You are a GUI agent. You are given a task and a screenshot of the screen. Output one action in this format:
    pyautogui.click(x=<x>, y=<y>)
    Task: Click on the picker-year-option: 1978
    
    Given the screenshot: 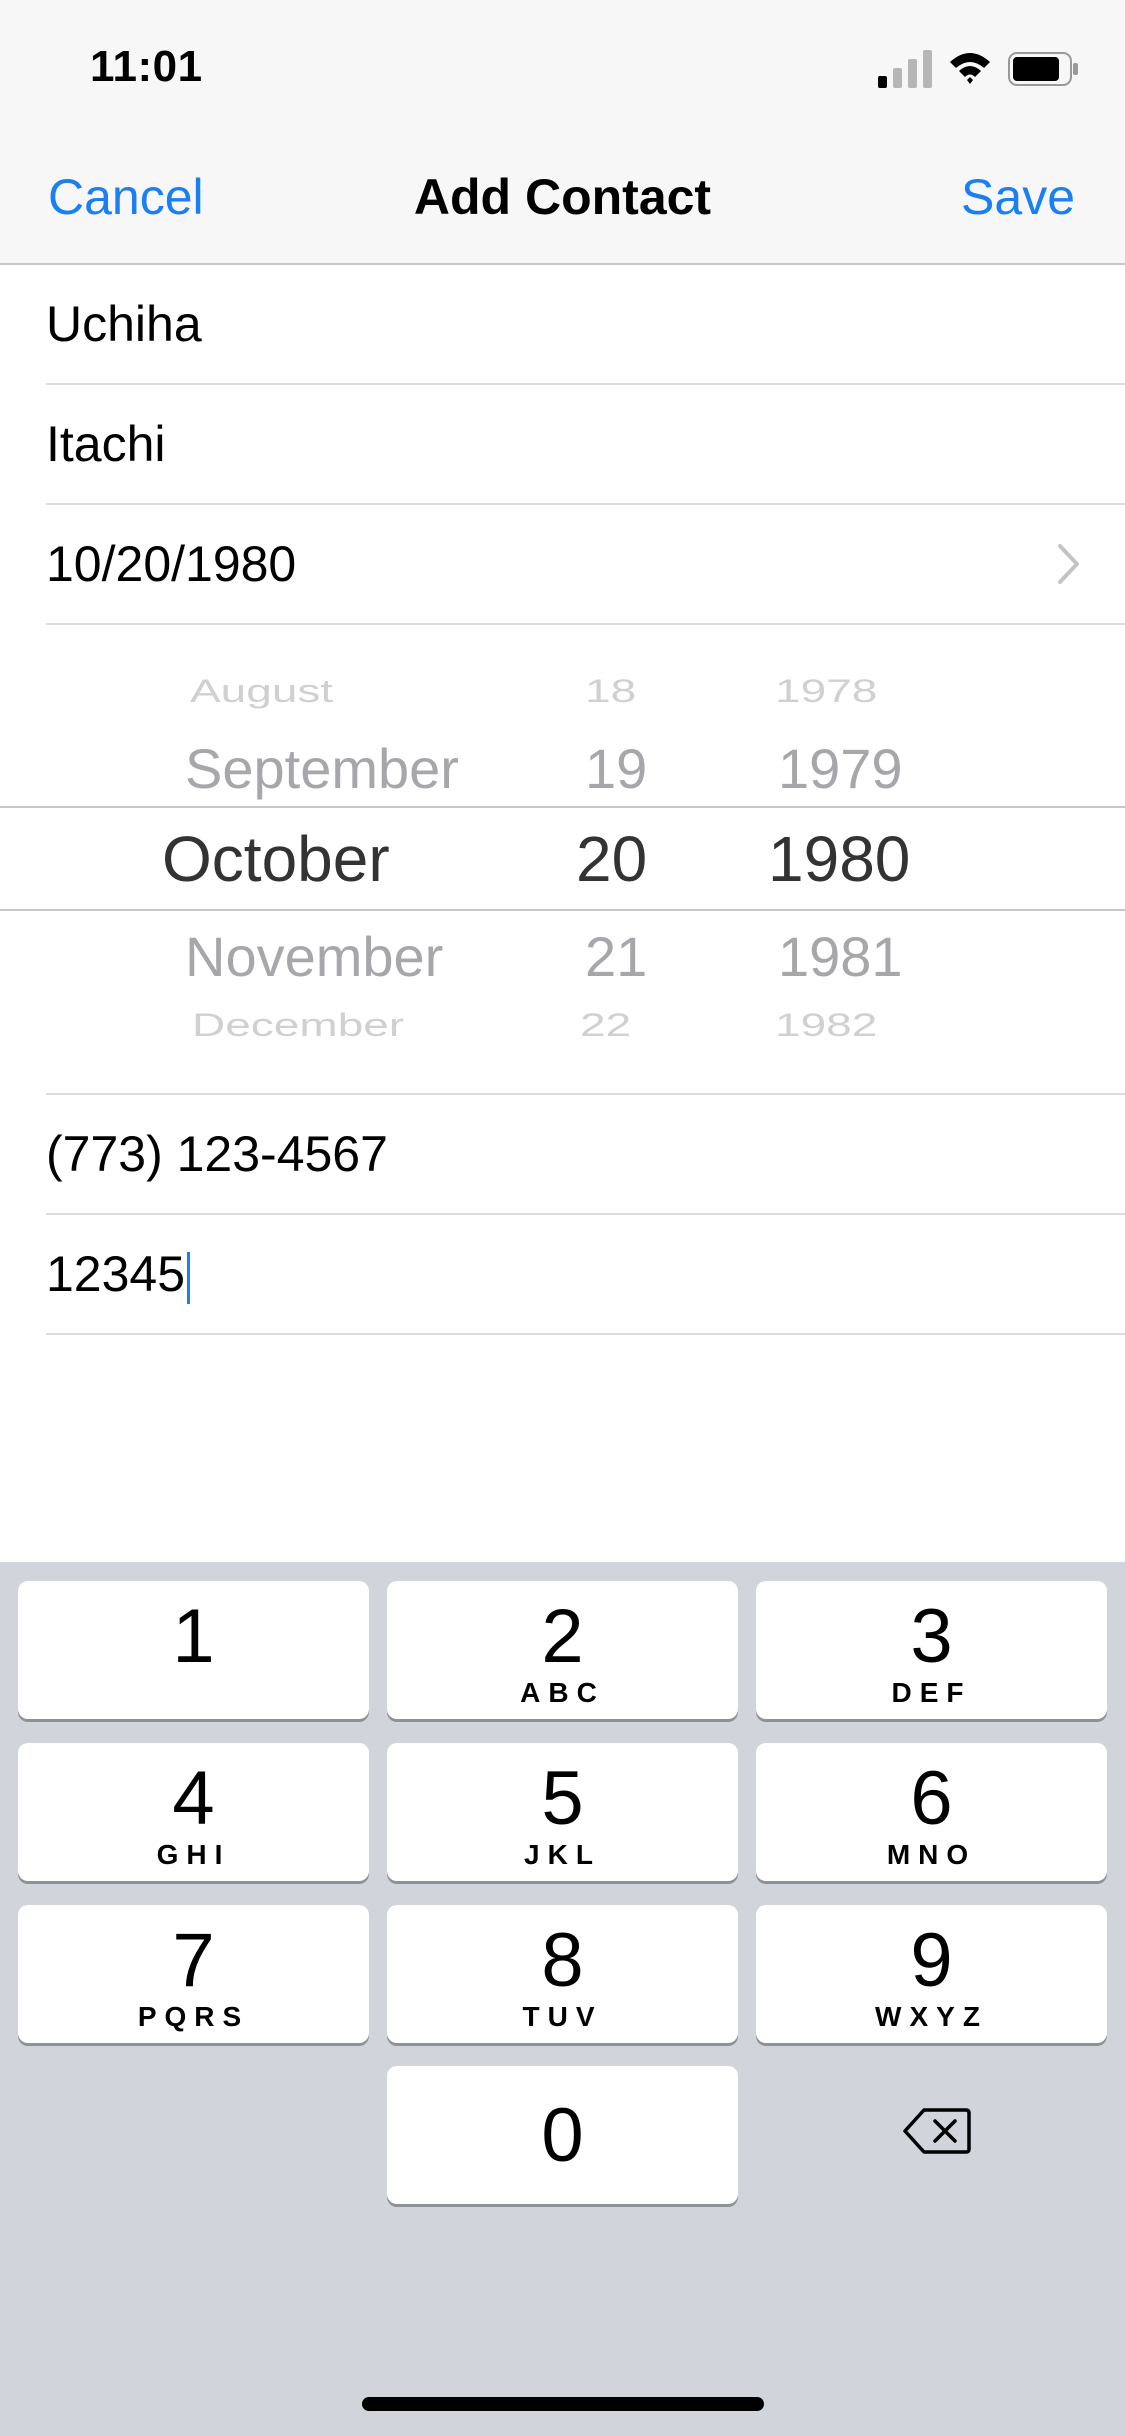 What is the action you would take?
    pyautogui.click(x=826, y=691)
    